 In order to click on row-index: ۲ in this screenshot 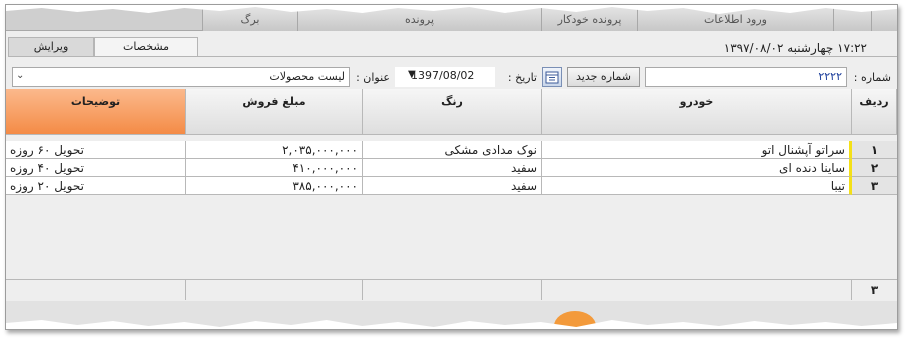, I will do `click(874, 168)`.